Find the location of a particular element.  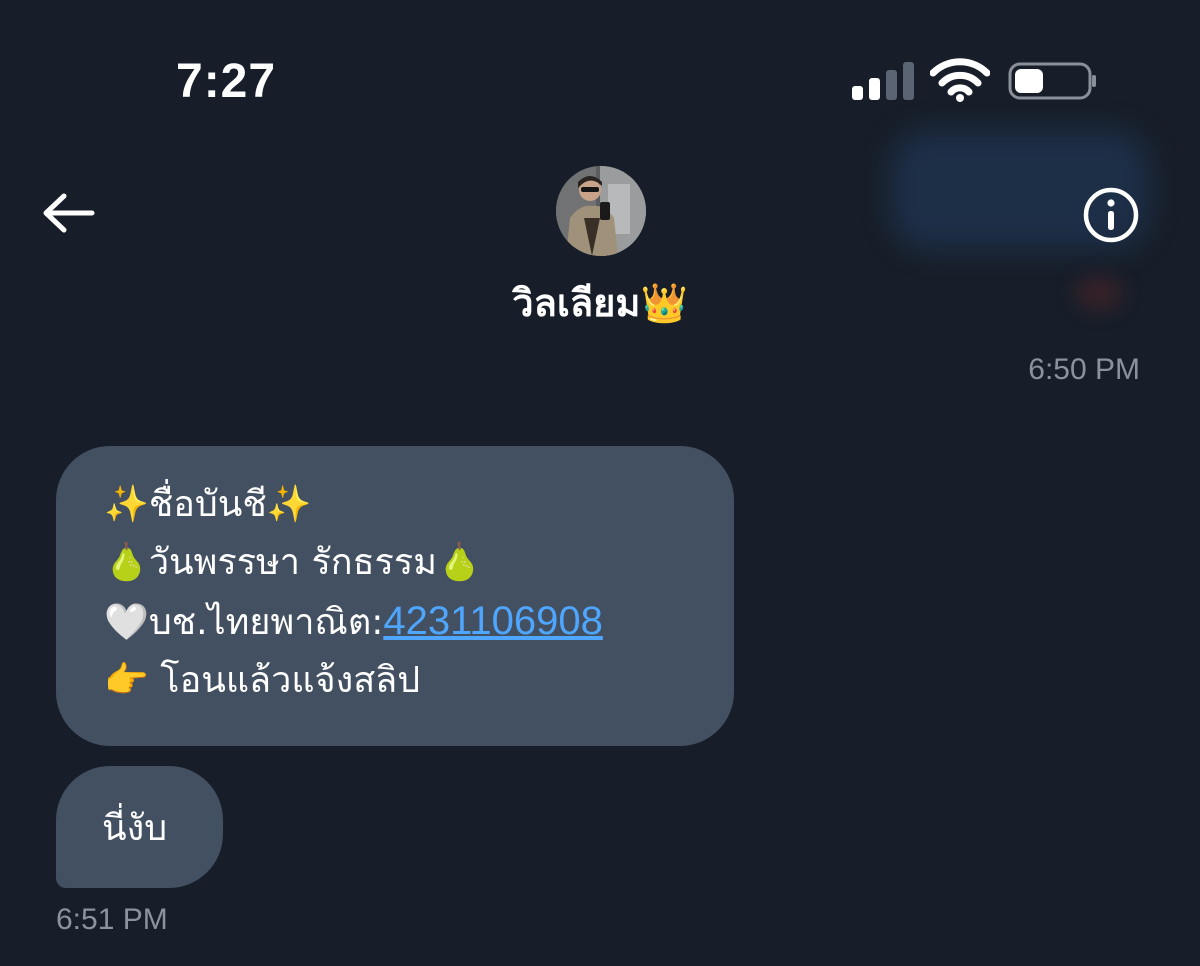

message-line: 👉 โอนแล้วแจ้งสลิป is located at coordinates (262, 680).